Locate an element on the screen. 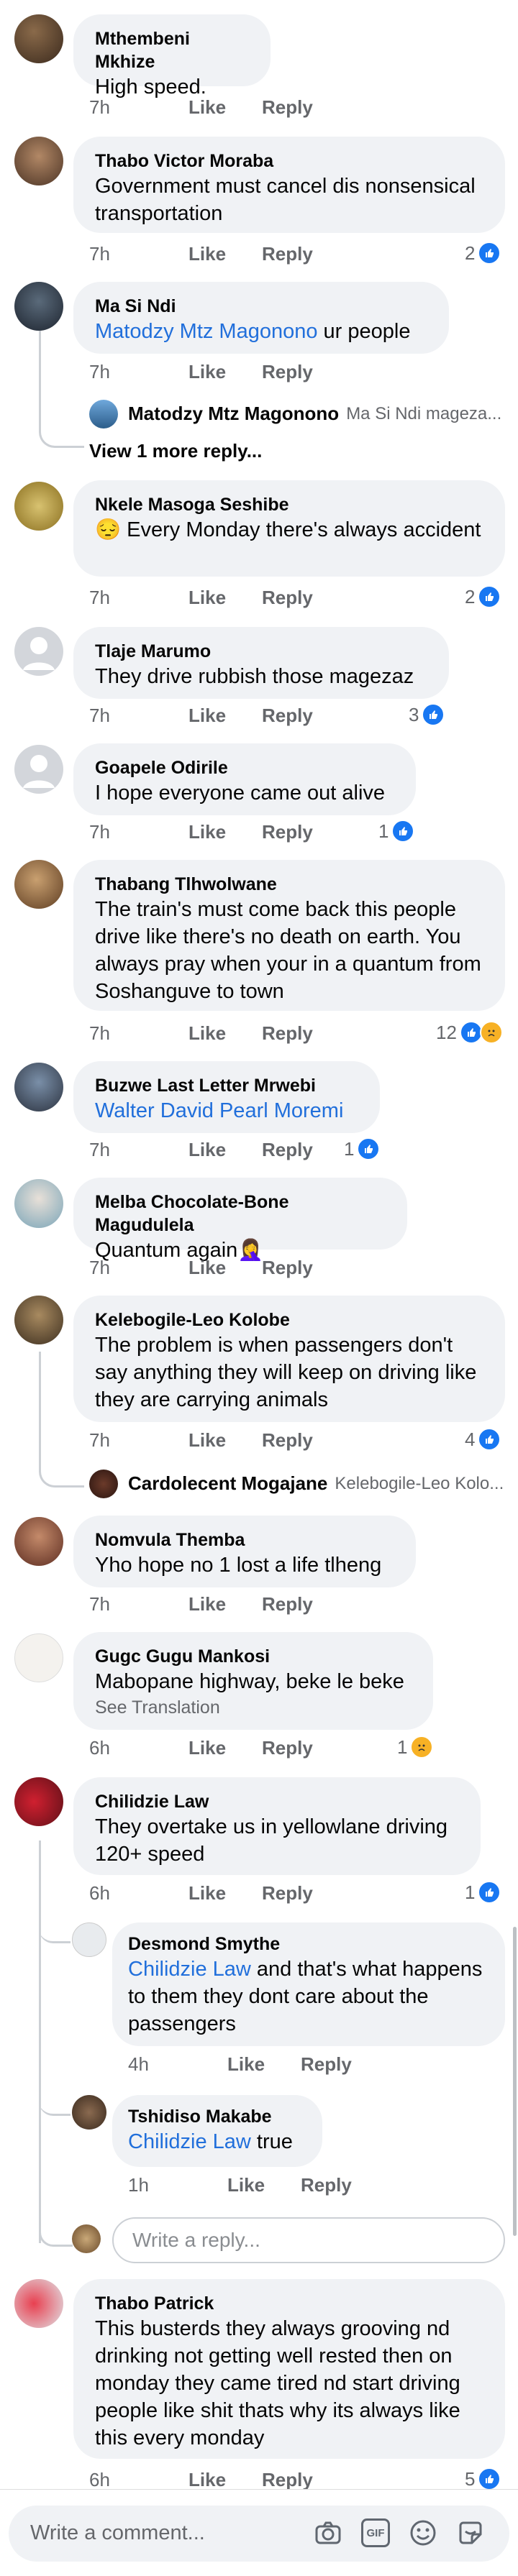  comment-author: Nkele Masoga Seshibe is located at coordinates (289, 505).